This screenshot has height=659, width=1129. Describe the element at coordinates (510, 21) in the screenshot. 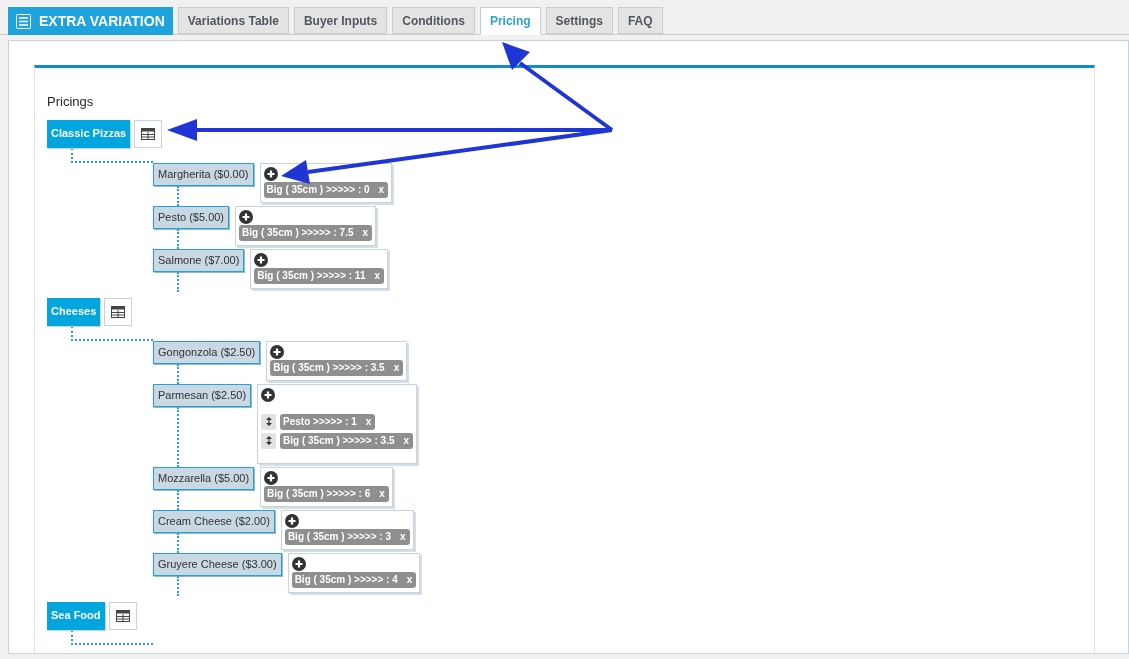

I see `tab: Pricing` at that location.